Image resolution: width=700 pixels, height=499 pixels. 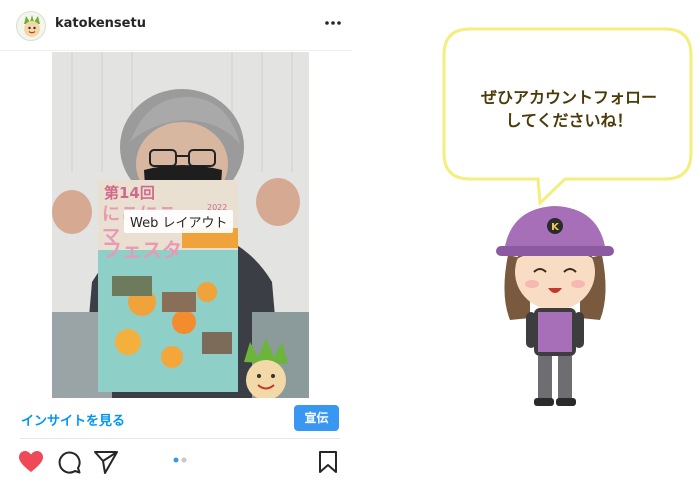 I want to click on actions-divider, so click(x=180, y=438).